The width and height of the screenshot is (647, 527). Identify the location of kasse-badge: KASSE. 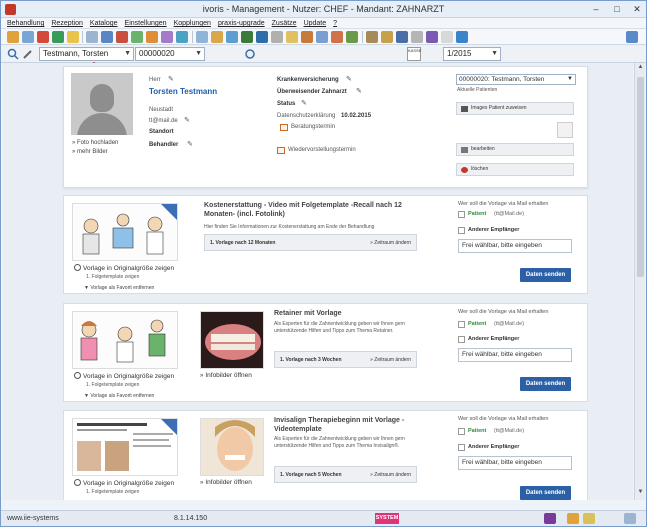
(414, 54).